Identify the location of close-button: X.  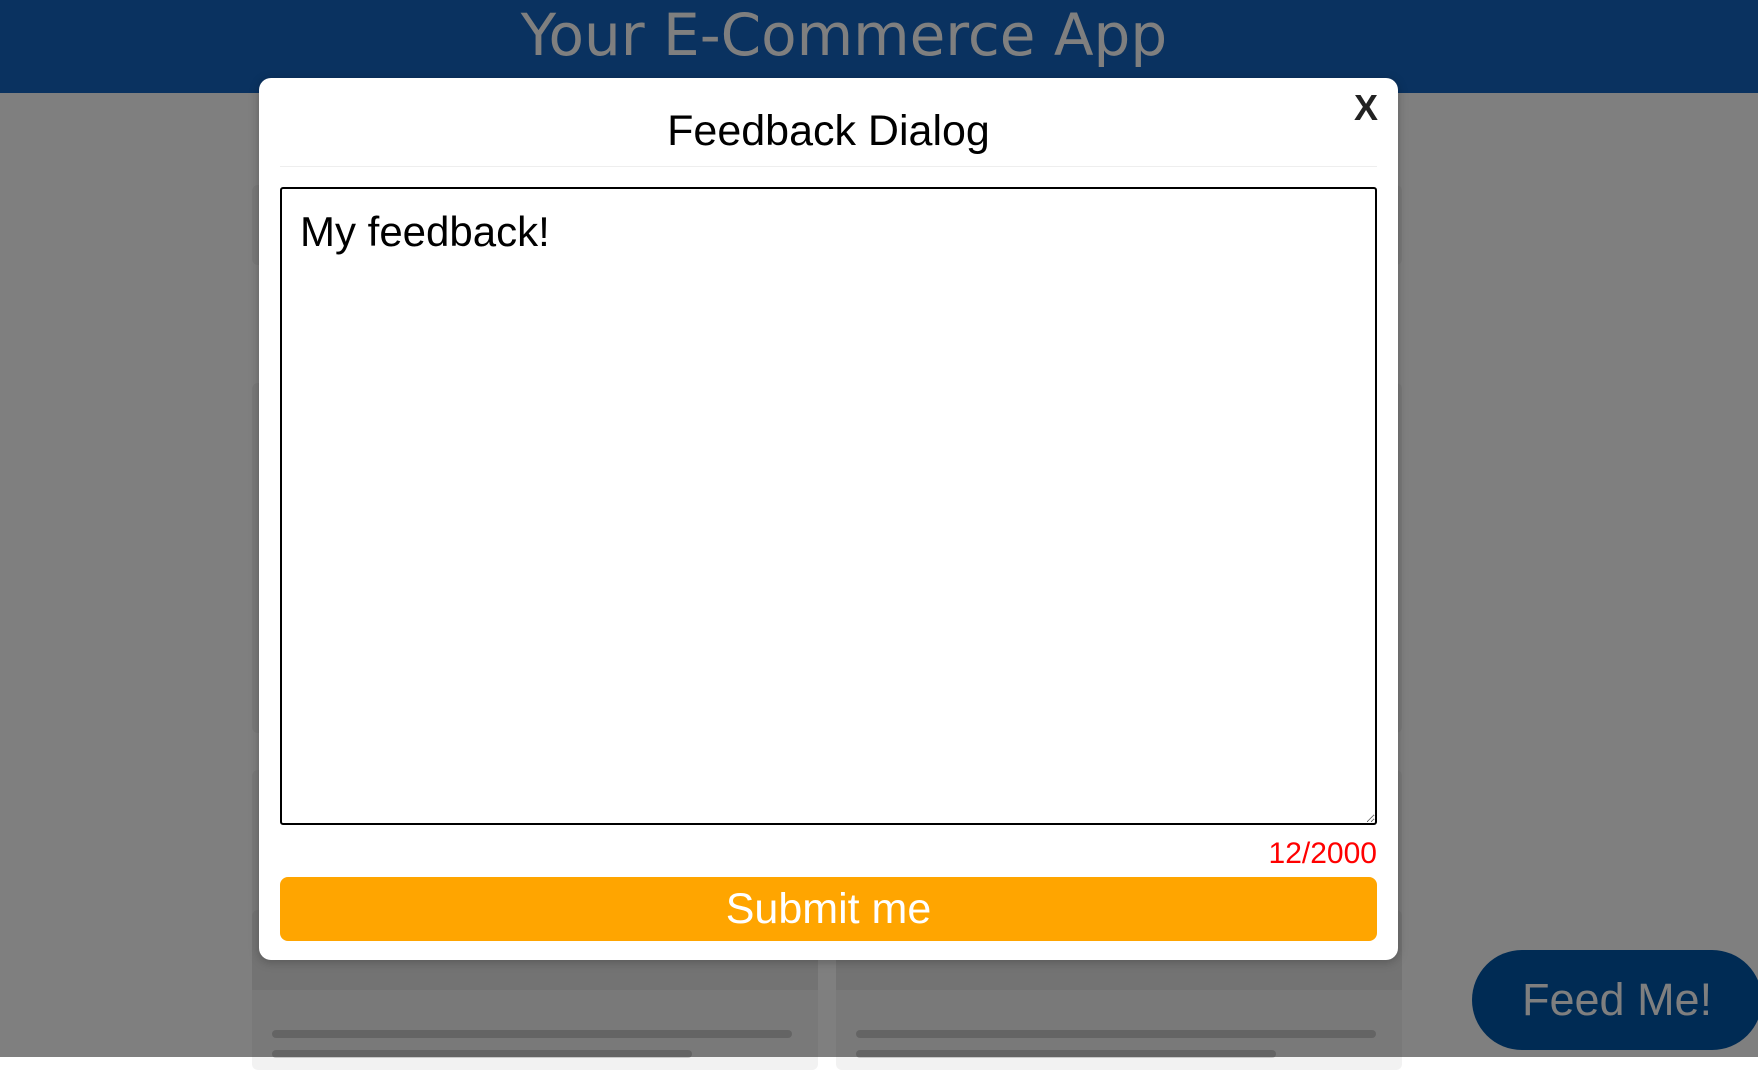
(1366, 108).